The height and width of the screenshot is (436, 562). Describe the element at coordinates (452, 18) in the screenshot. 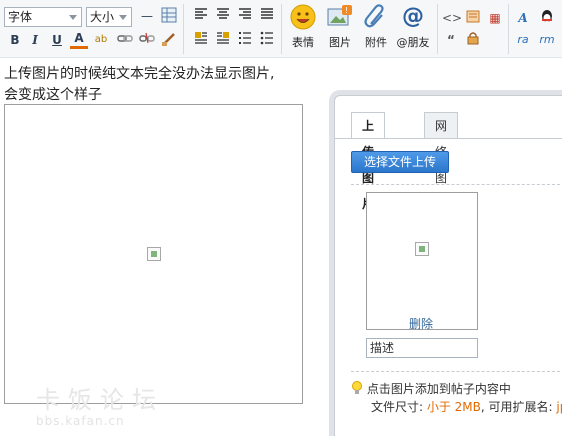

I see `code-icon: <>` at that location.